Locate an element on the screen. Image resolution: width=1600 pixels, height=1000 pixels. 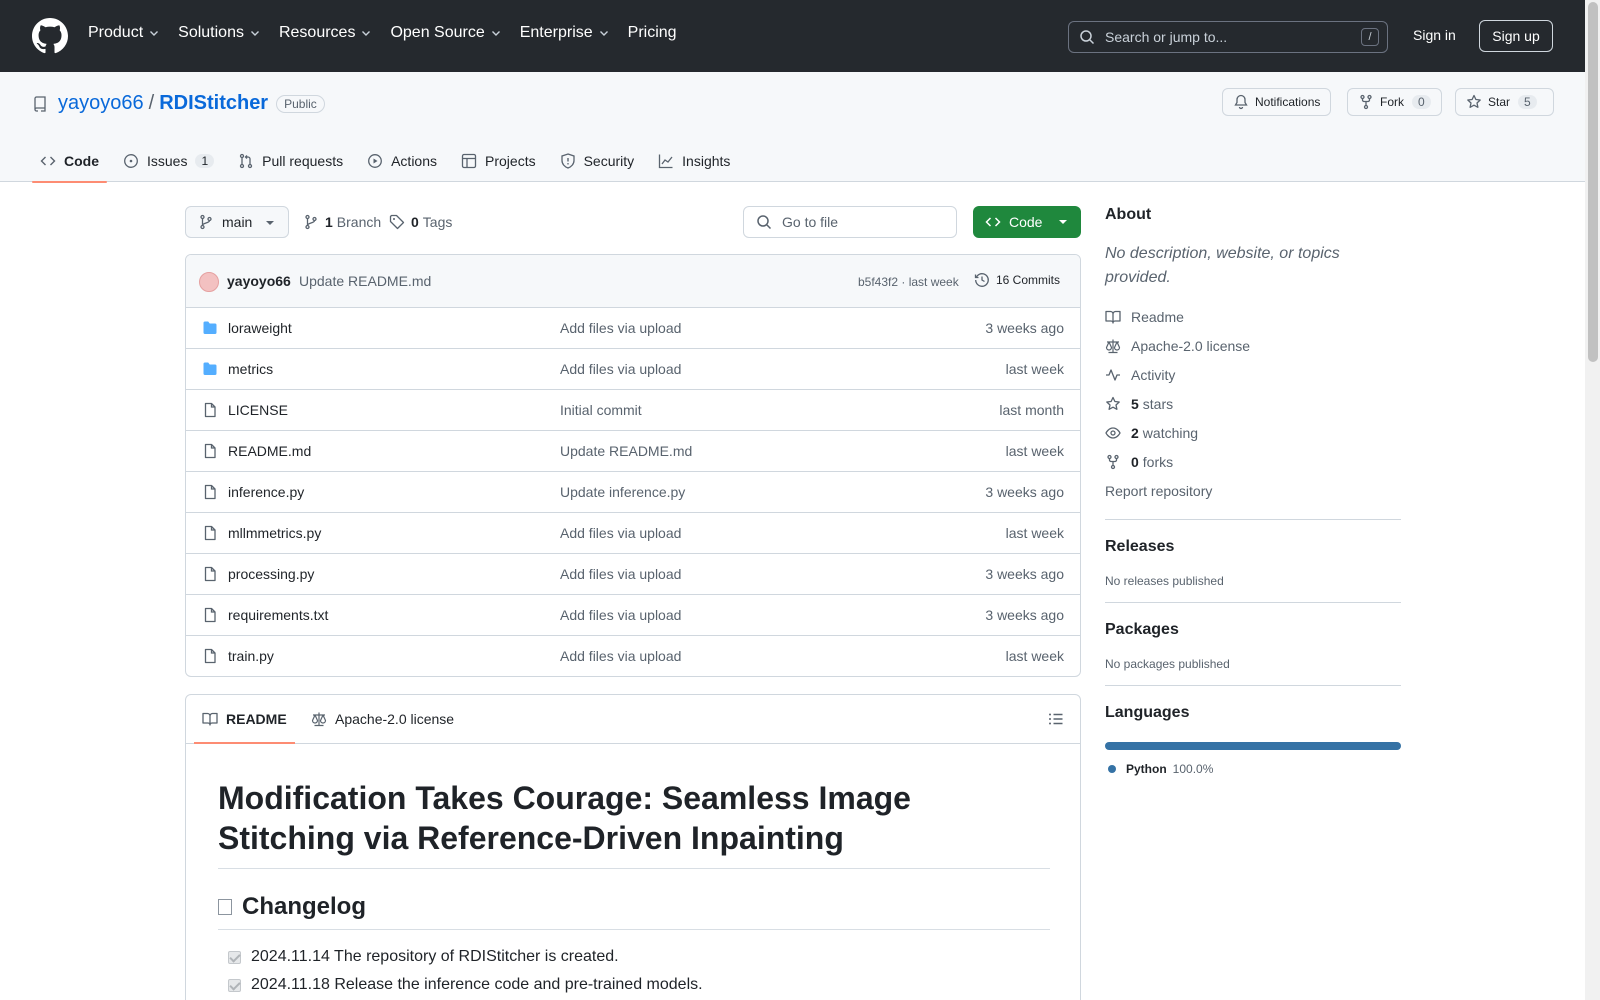
watching-link: 2 watching is located at coordinates (1253, 432).